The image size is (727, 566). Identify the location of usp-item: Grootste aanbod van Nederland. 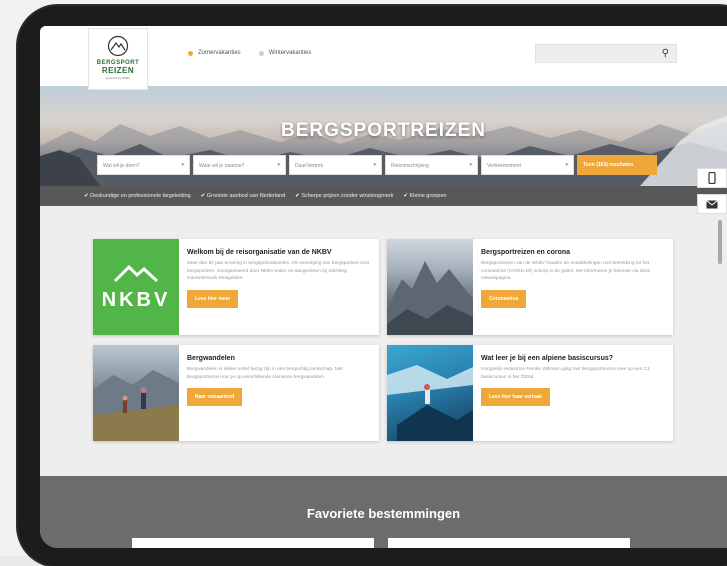
(243, 196).